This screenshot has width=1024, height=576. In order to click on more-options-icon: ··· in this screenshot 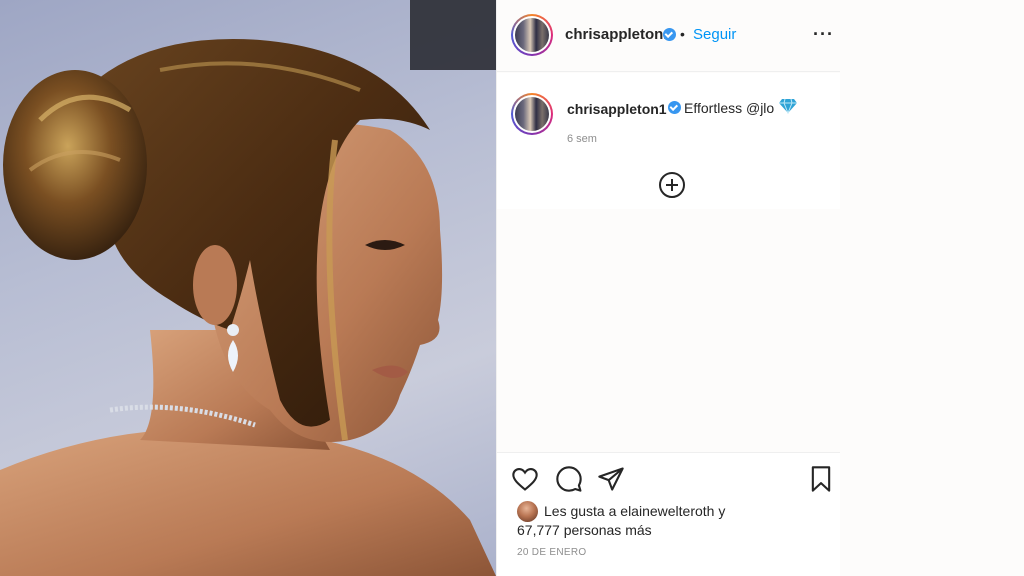, I will do `click(823, 34)`.